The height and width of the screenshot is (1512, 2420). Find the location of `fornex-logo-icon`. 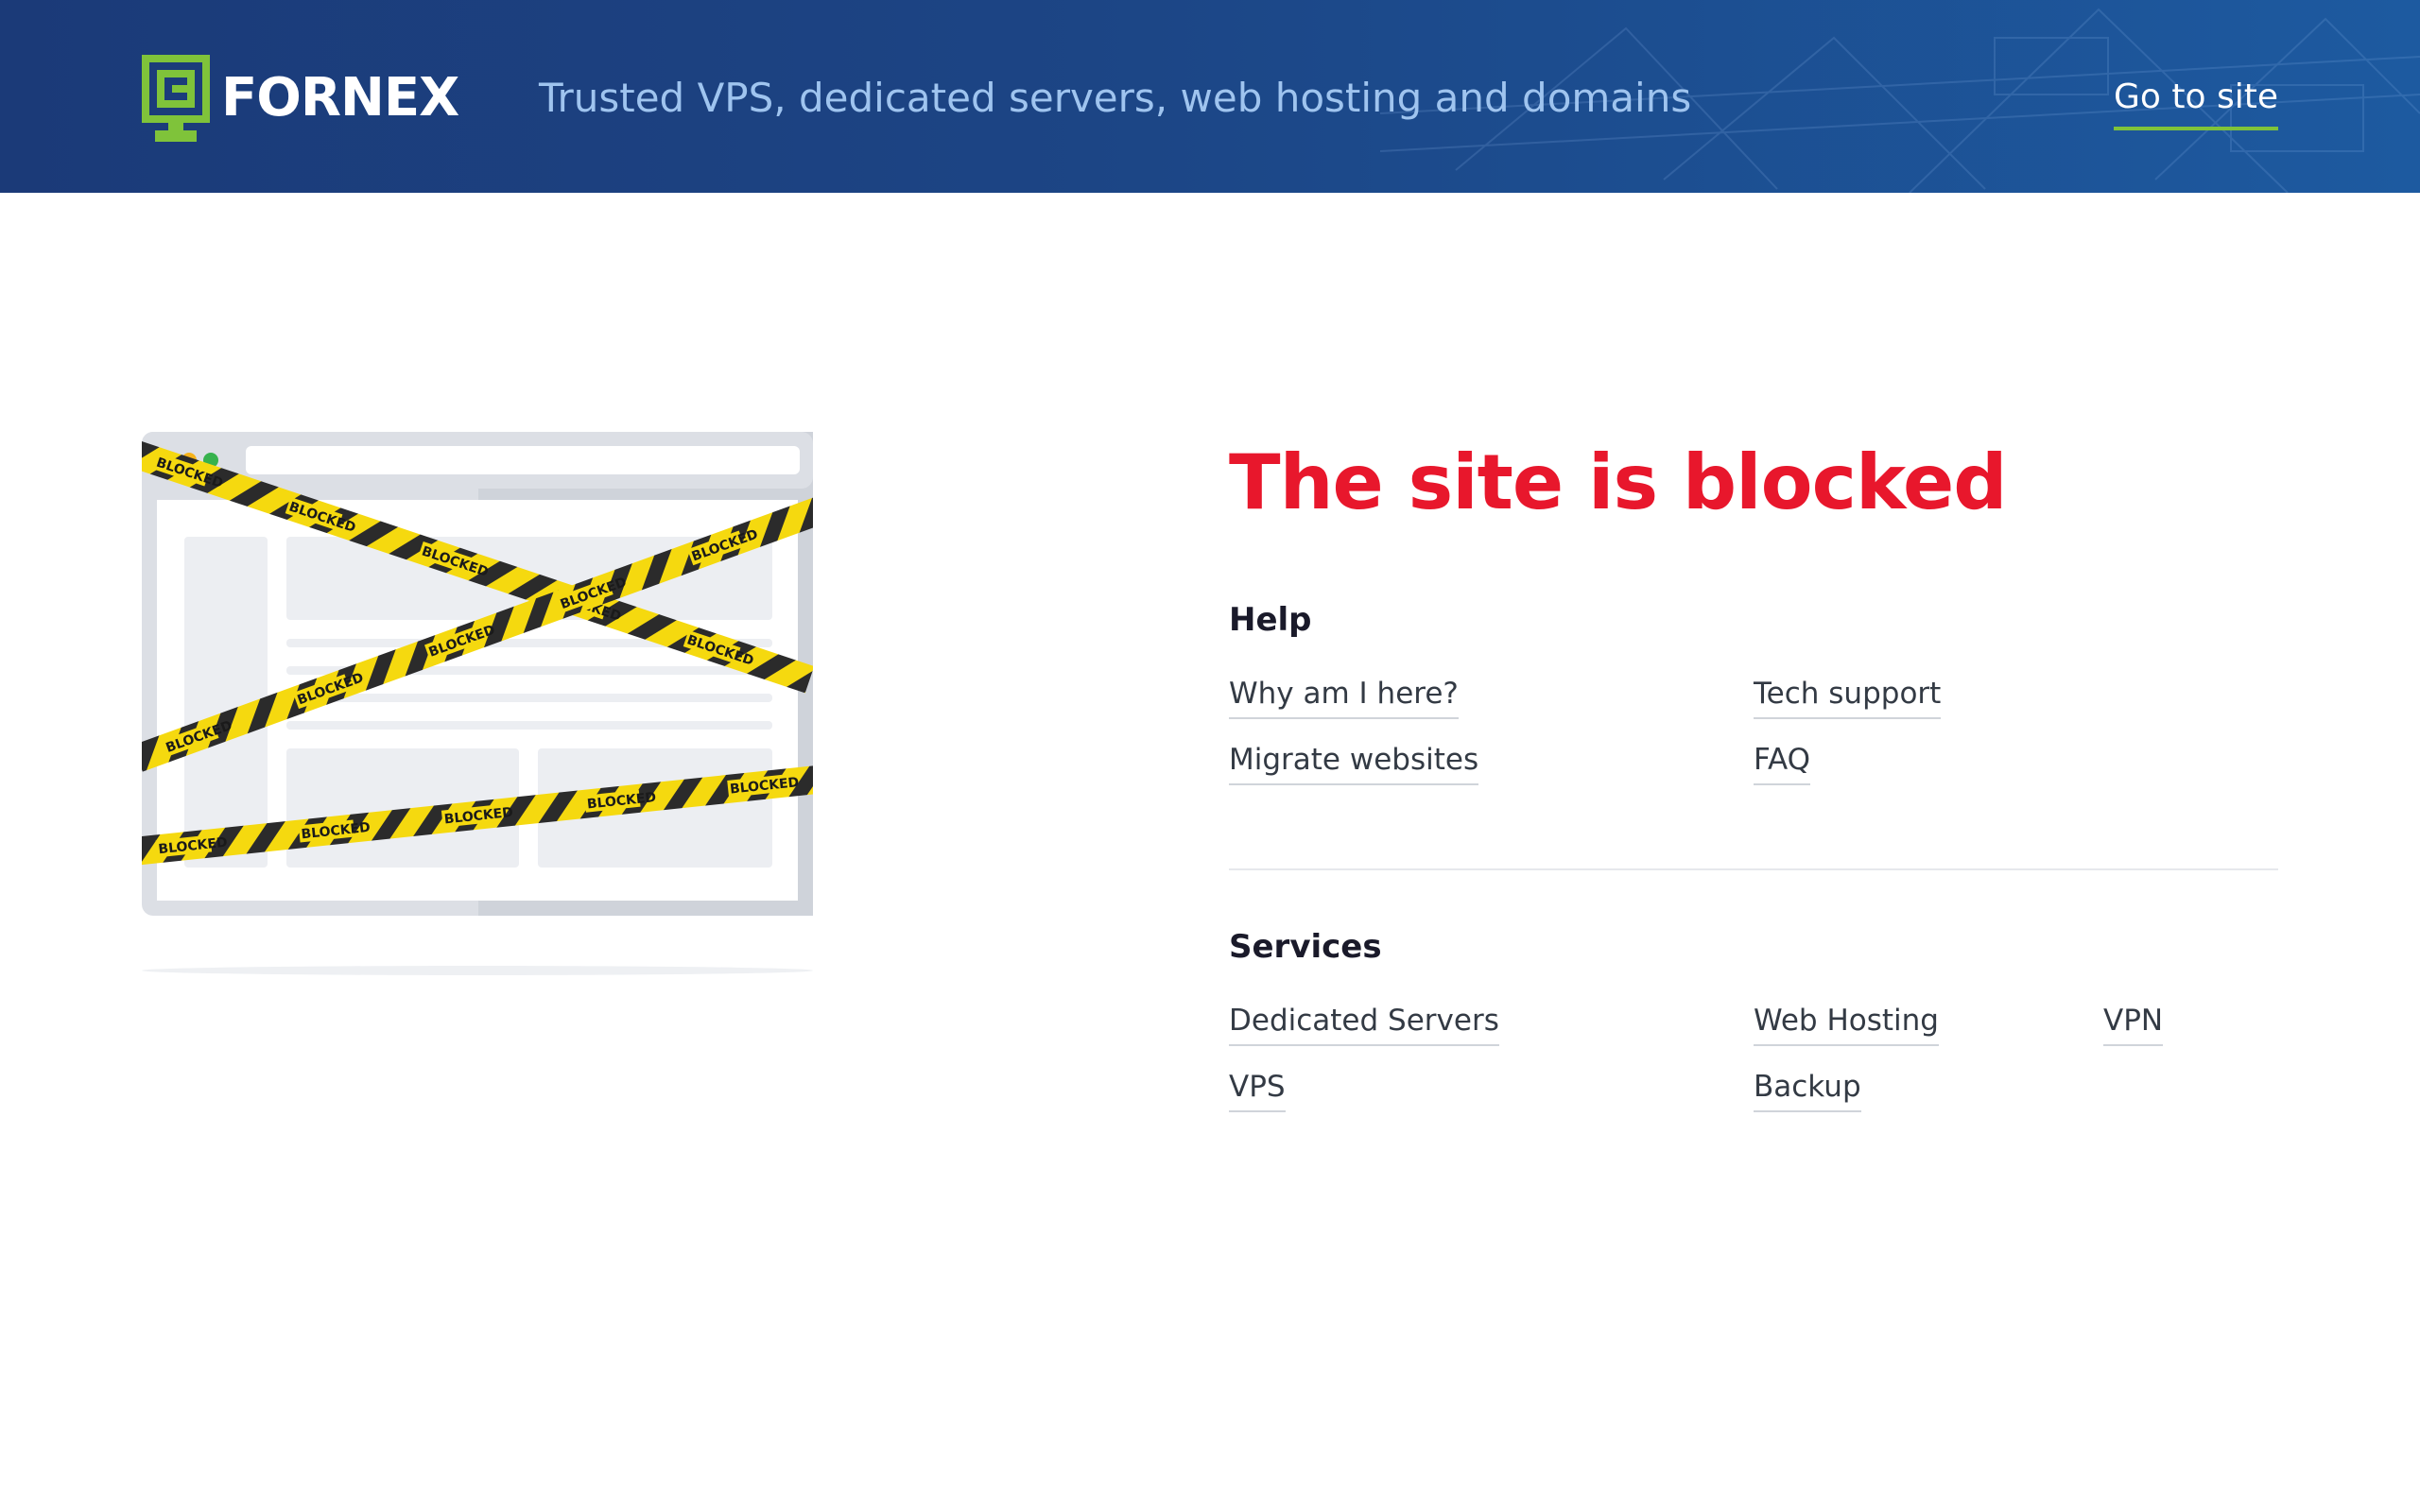

fornex-logo-icon is located at coordinates (176, 98).